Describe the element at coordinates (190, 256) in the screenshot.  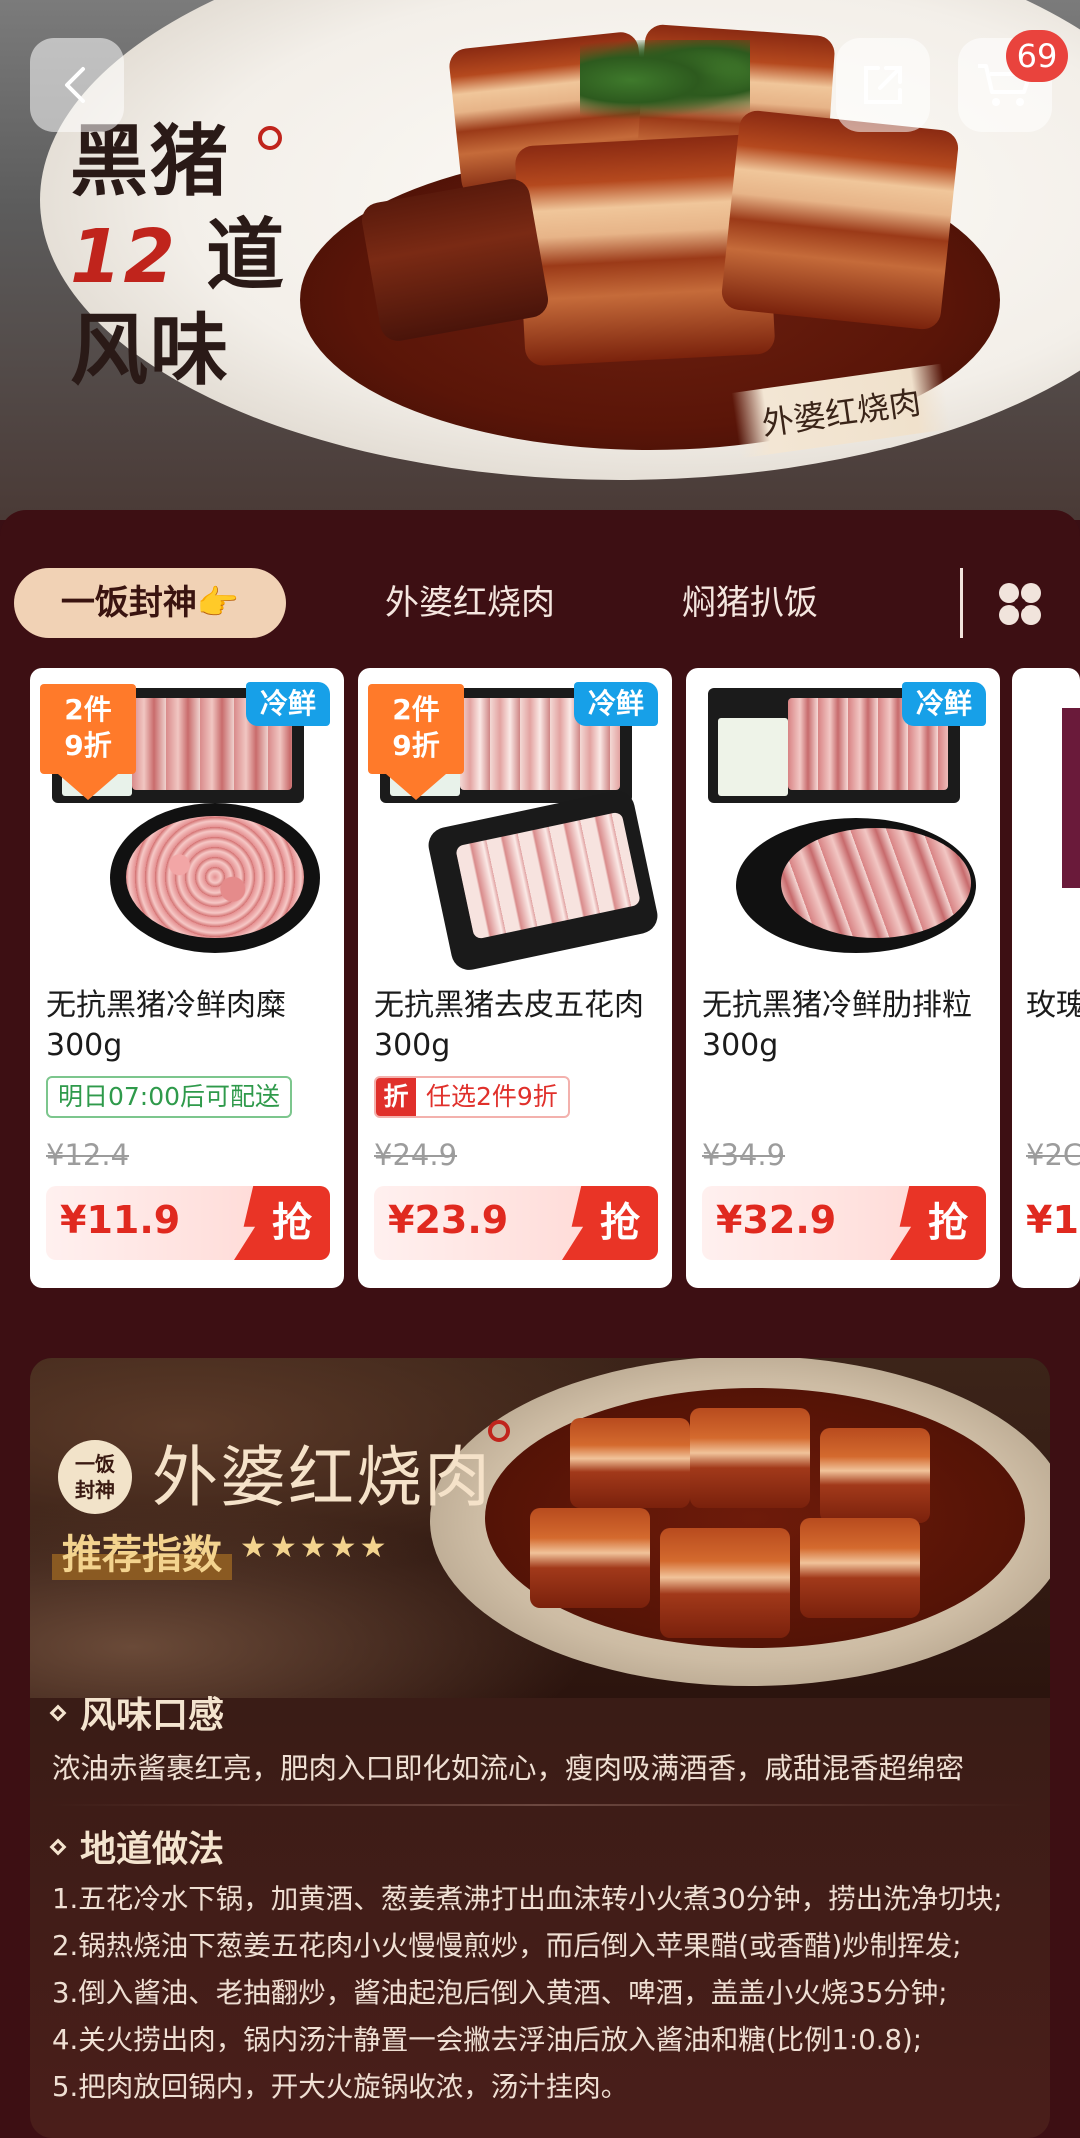
I see `hero-title: 黑猪 12 道 风味` at that location.